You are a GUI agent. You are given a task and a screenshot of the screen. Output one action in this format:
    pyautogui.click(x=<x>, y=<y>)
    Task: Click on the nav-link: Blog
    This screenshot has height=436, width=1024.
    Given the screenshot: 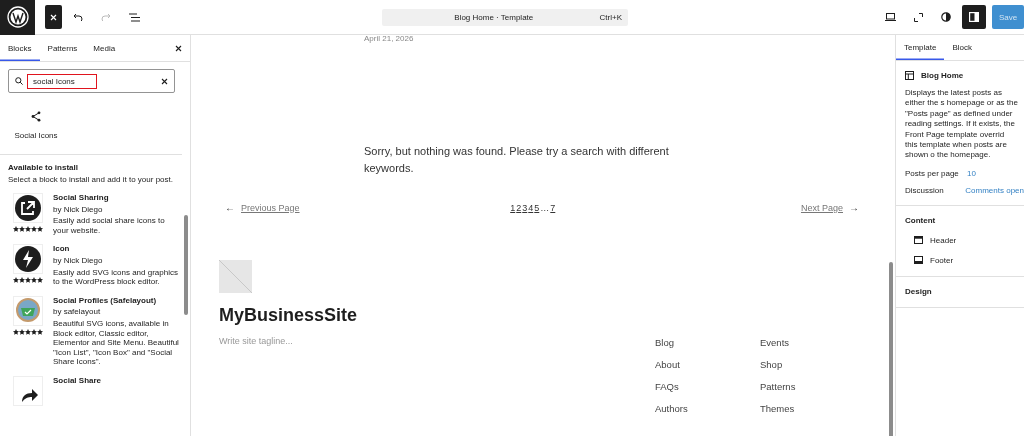 What is the action you would take?
    pyautogui.click(x=707, y=342)
    